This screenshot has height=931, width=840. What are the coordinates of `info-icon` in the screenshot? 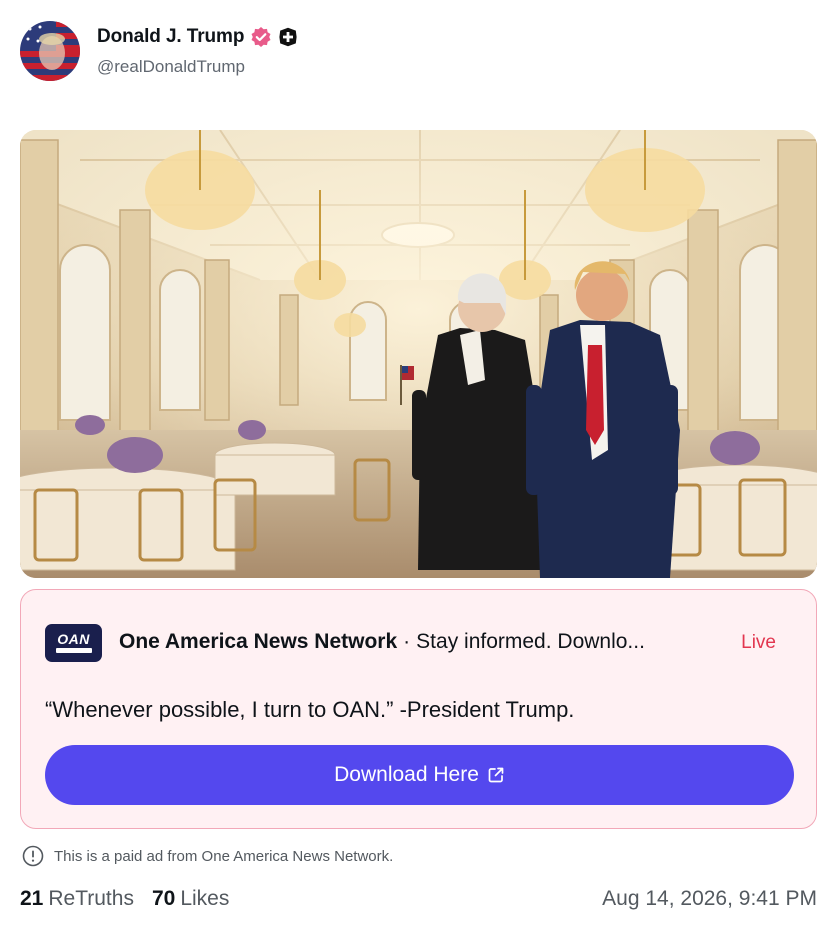 It's located at (33, 856).